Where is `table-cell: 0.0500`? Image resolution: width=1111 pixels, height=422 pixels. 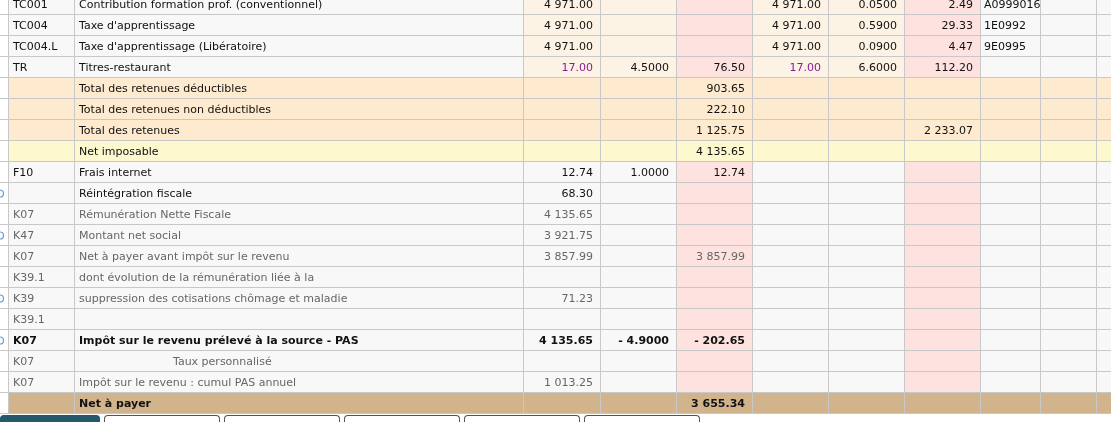
table-cell: 0.0500 is located at coordinates (866, 7).